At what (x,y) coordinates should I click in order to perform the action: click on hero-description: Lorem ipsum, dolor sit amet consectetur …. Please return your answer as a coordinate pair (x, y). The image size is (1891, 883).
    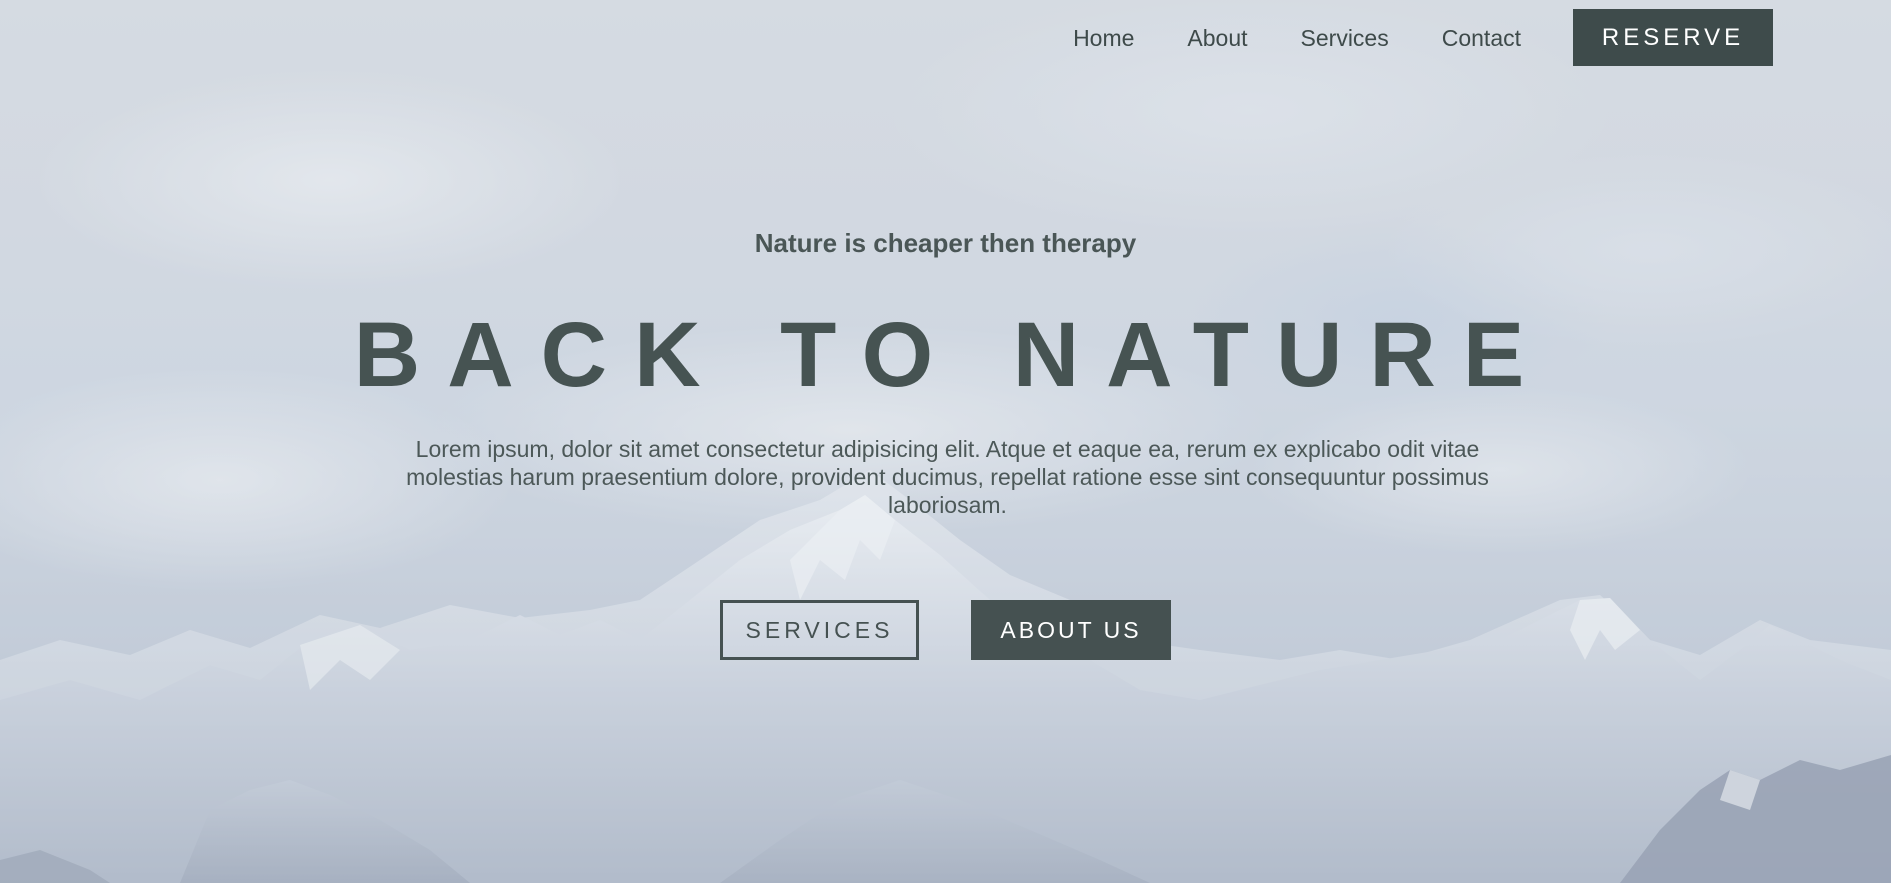
    Looking at the image, I should click on (947, 477).